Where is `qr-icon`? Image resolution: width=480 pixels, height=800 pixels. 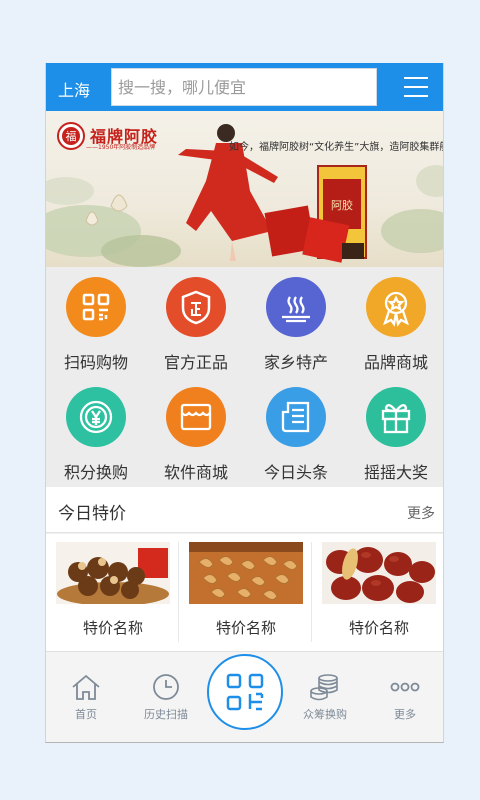 qr-icon is located at coordinates (96, 307).